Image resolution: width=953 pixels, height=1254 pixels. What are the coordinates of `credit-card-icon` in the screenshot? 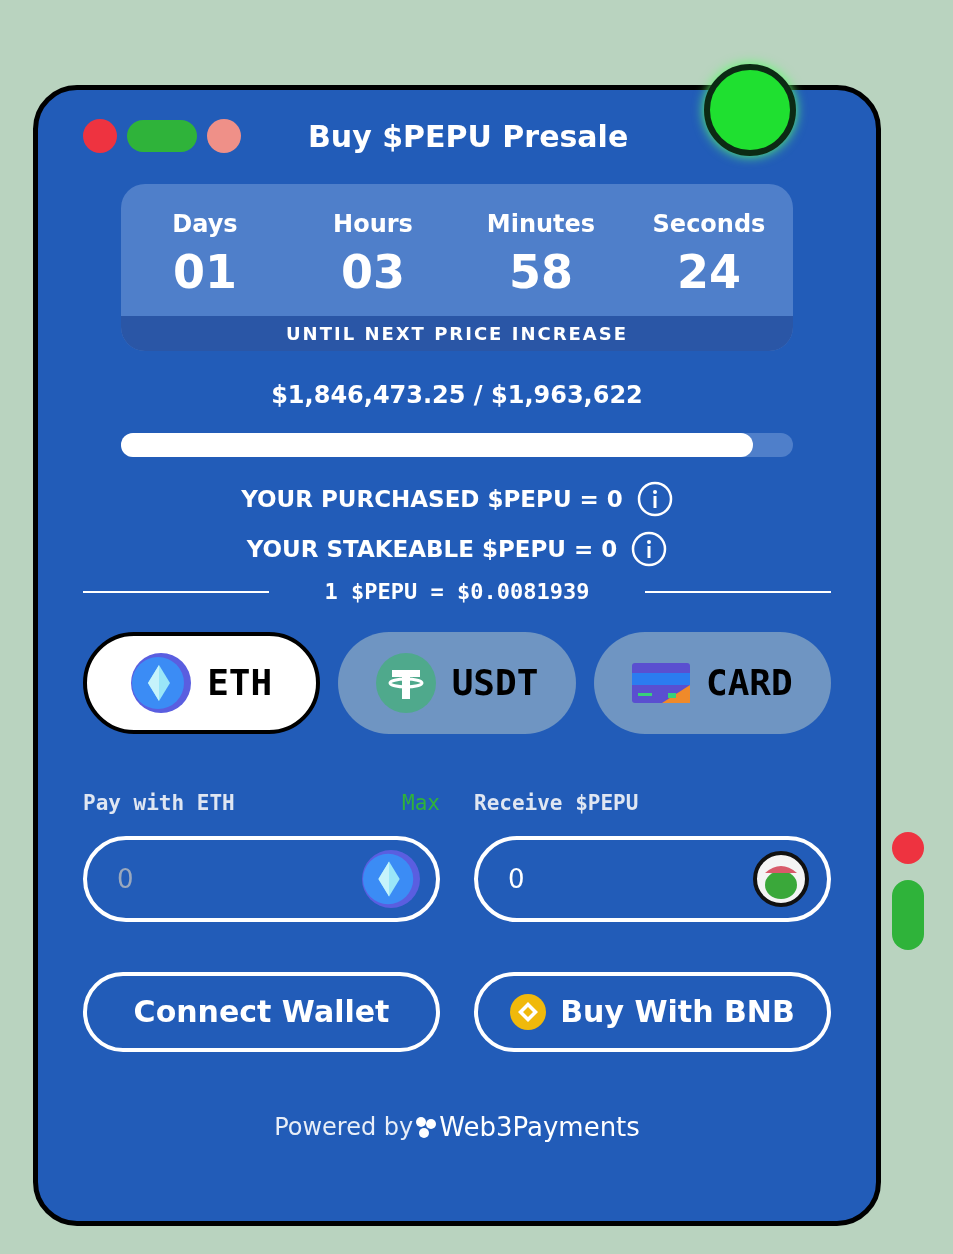 It's located at (660, 683).